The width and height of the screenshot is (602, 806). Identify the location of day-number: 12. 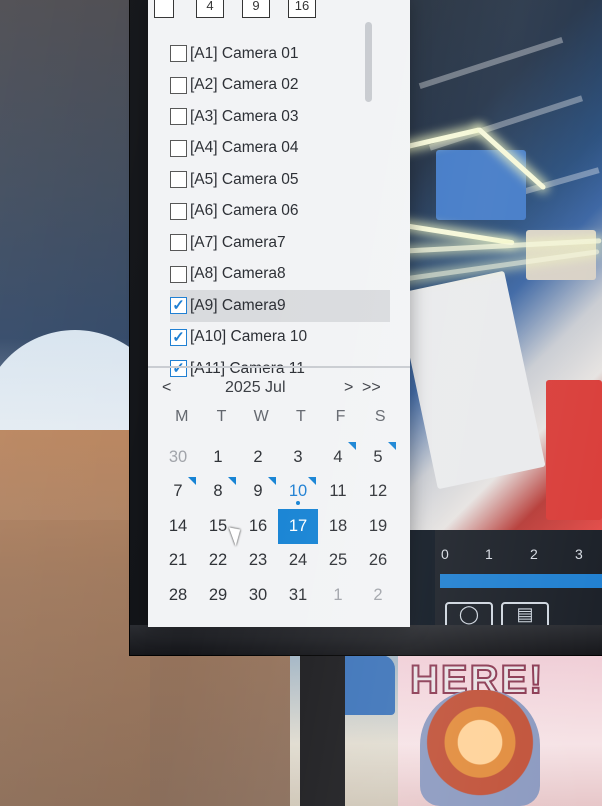
(378, 491).